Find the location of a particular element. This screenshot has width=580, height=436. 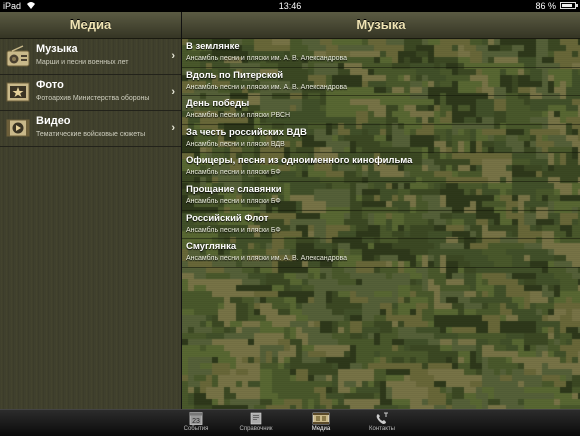

track-title: Вдоль по Питерской is located at coordinates (235, 75).